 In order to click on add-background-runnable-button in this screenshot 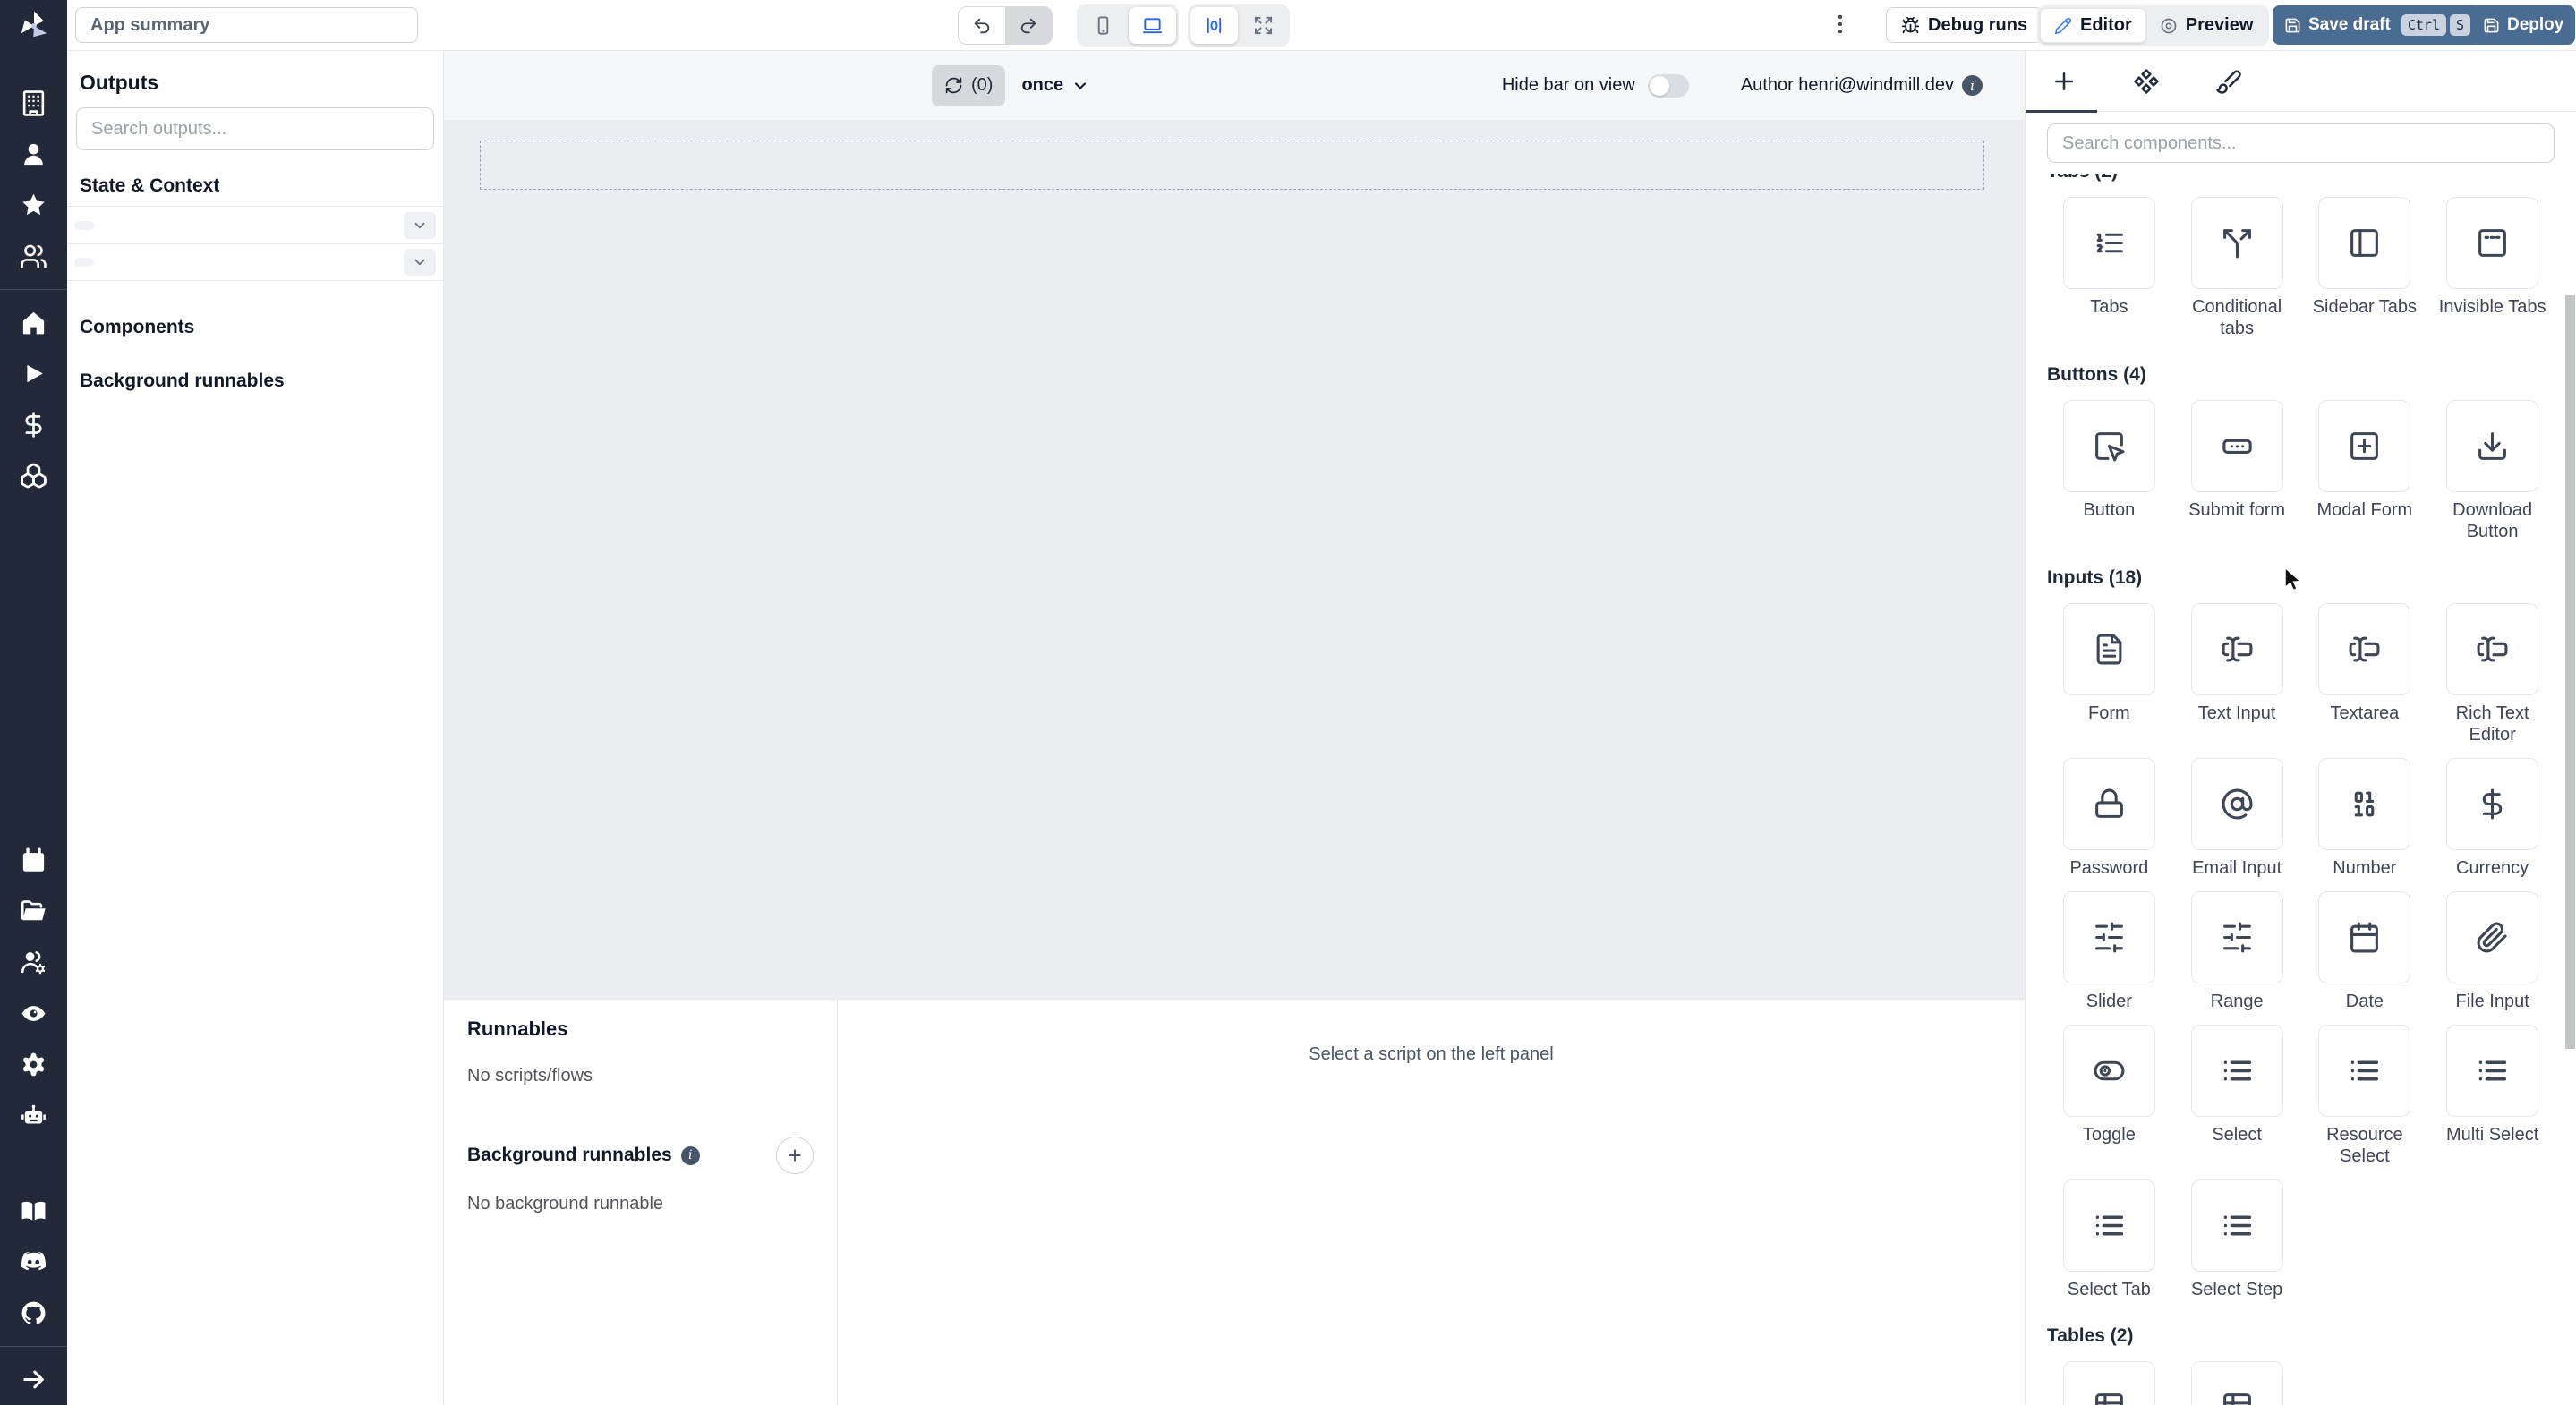, I will do `click(795, 1155)`.